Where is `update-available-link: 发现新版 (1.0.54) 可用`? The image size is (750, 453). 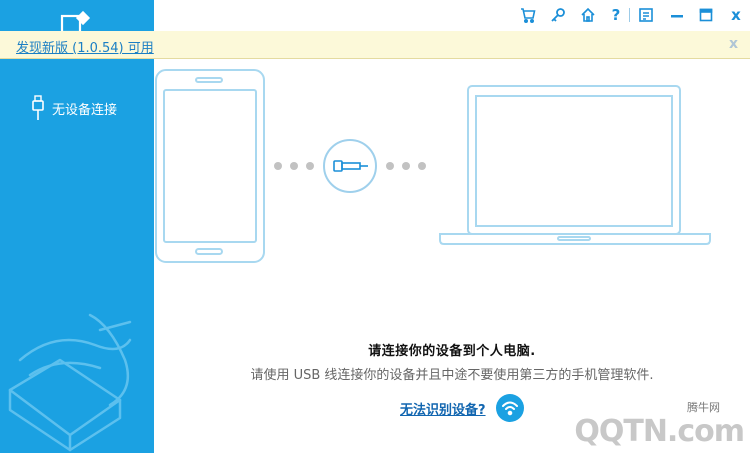
update-available-link: 发现新版 (1.0.54) 可用 is located at coordinates (85, 46).